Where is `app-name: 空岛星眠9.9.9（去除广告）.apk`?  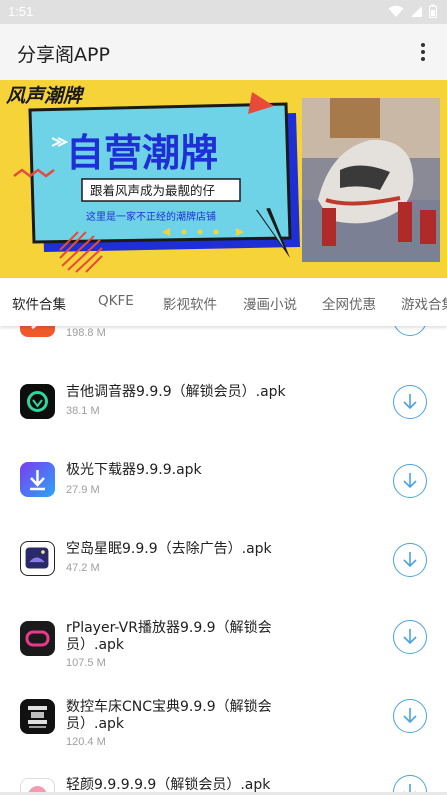
app-name: 空岛星眠9.9.9（去除广告）.apk is located at coordinates (169, 549).